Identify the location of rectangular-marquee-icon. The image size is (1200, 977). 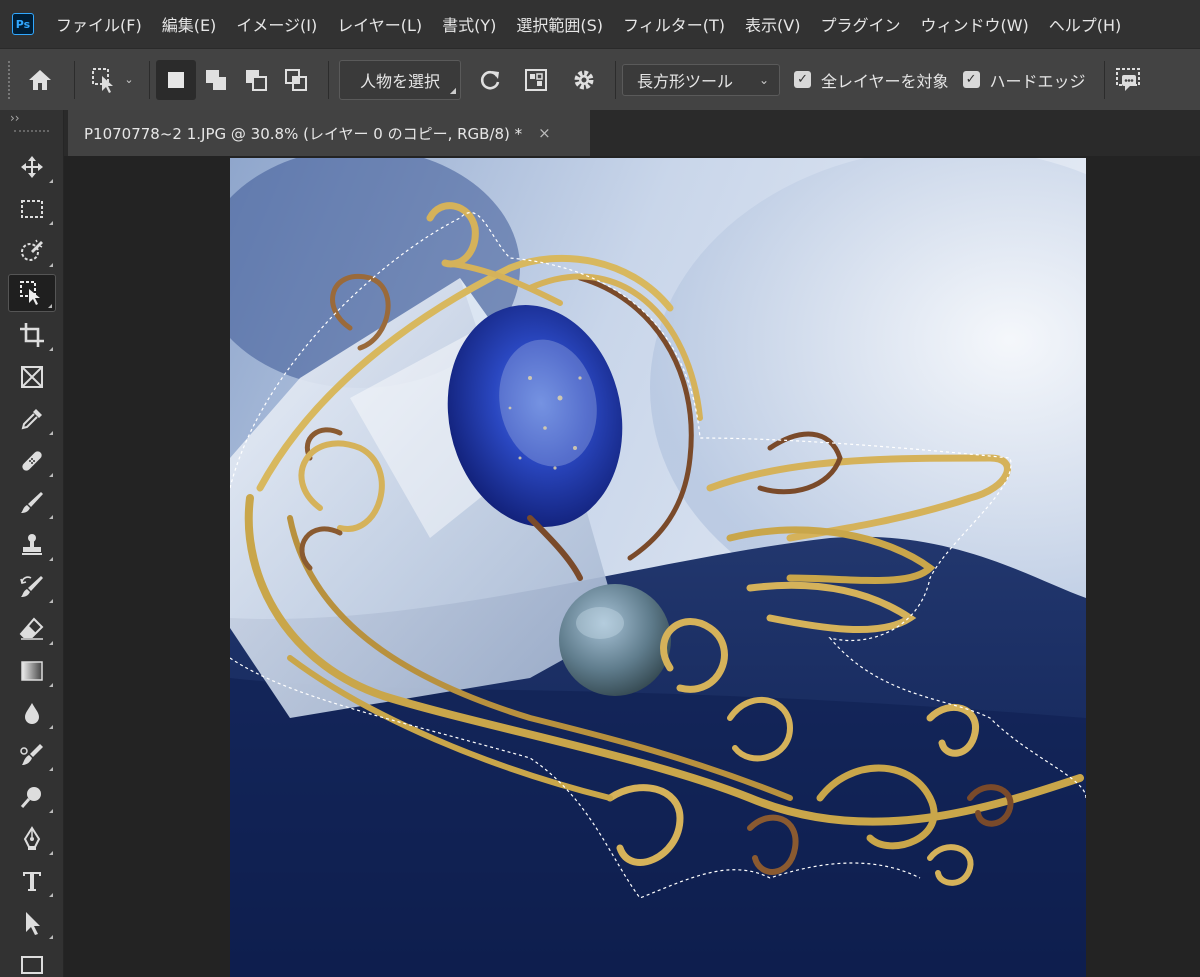
(32, 209).